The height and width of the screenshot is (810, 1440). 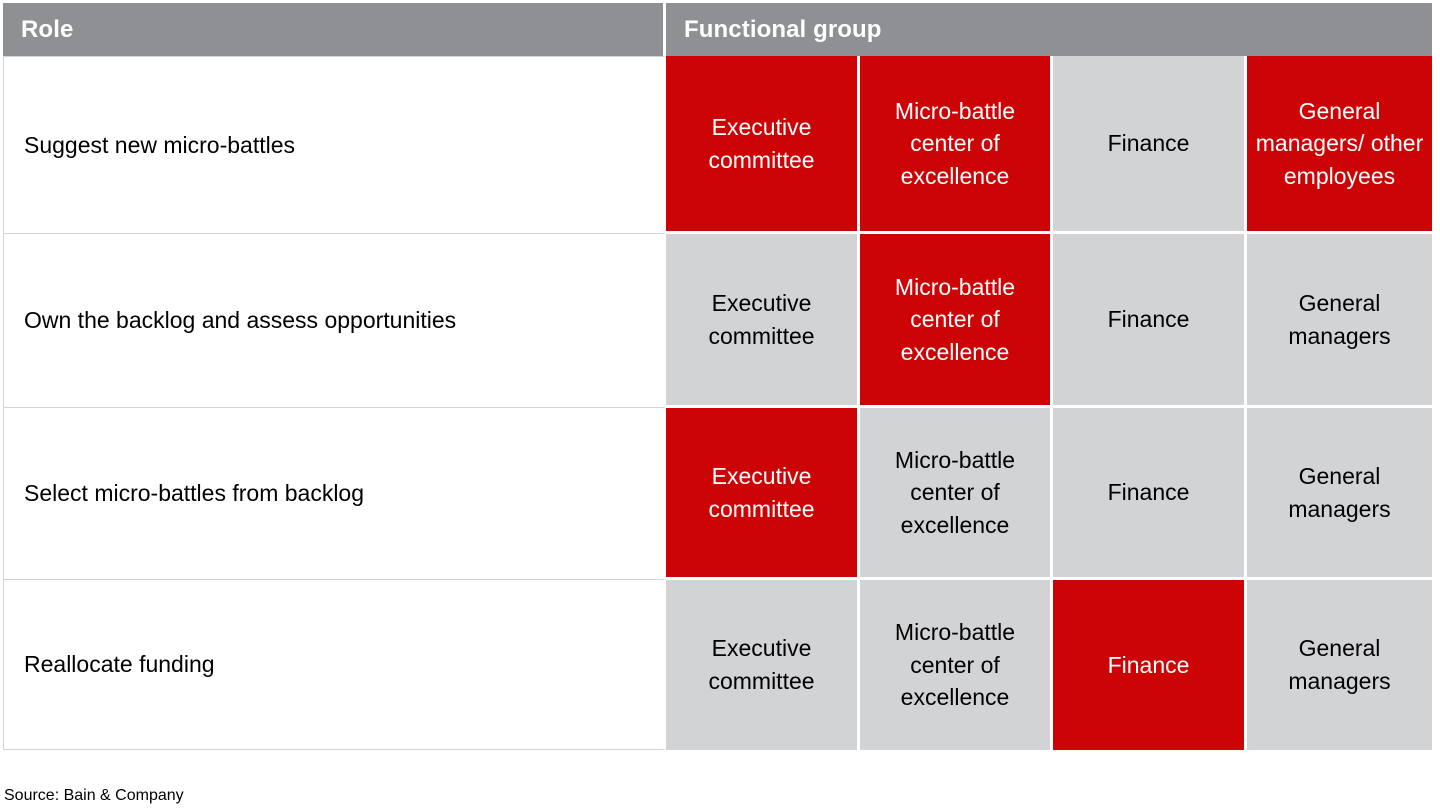 What do you see at coordinates (334, 321) in the screenshot?
I see `role-label: Own the backlog and assess opportunities` at bounding box center [334, 321].